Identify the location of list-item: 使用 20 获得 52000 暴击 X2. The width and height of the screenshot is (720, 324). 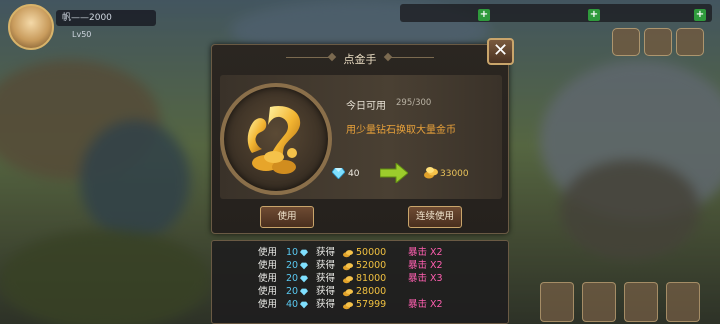
(350, 265).